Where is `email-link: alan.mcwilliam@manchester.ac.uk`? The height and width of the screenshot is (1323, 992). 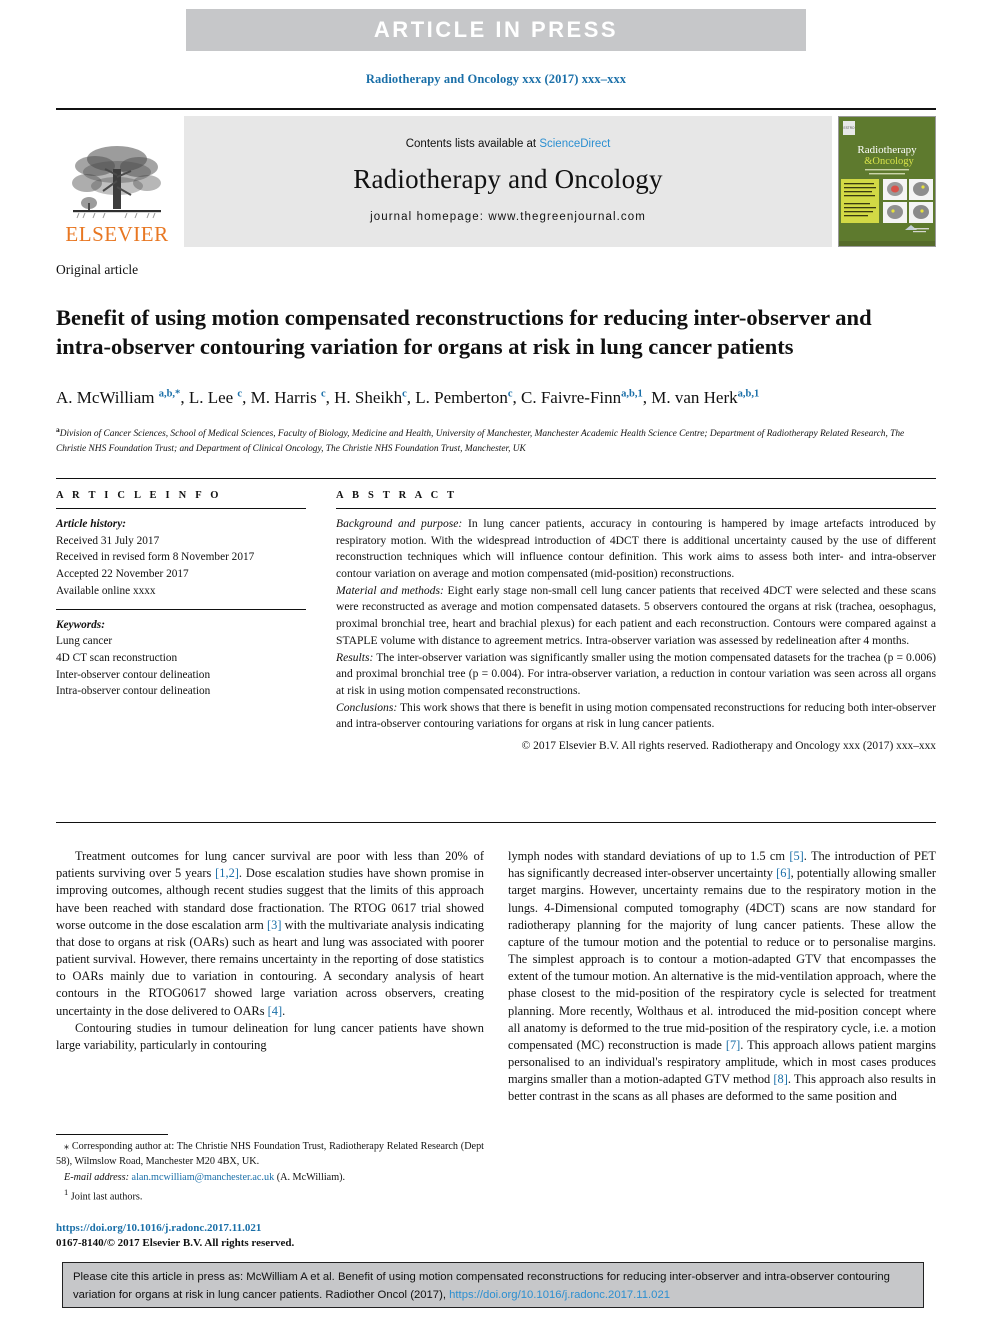 email-link: alan.mcwilliam@manchester.ac.uk is located at coordinates (203, 1177).